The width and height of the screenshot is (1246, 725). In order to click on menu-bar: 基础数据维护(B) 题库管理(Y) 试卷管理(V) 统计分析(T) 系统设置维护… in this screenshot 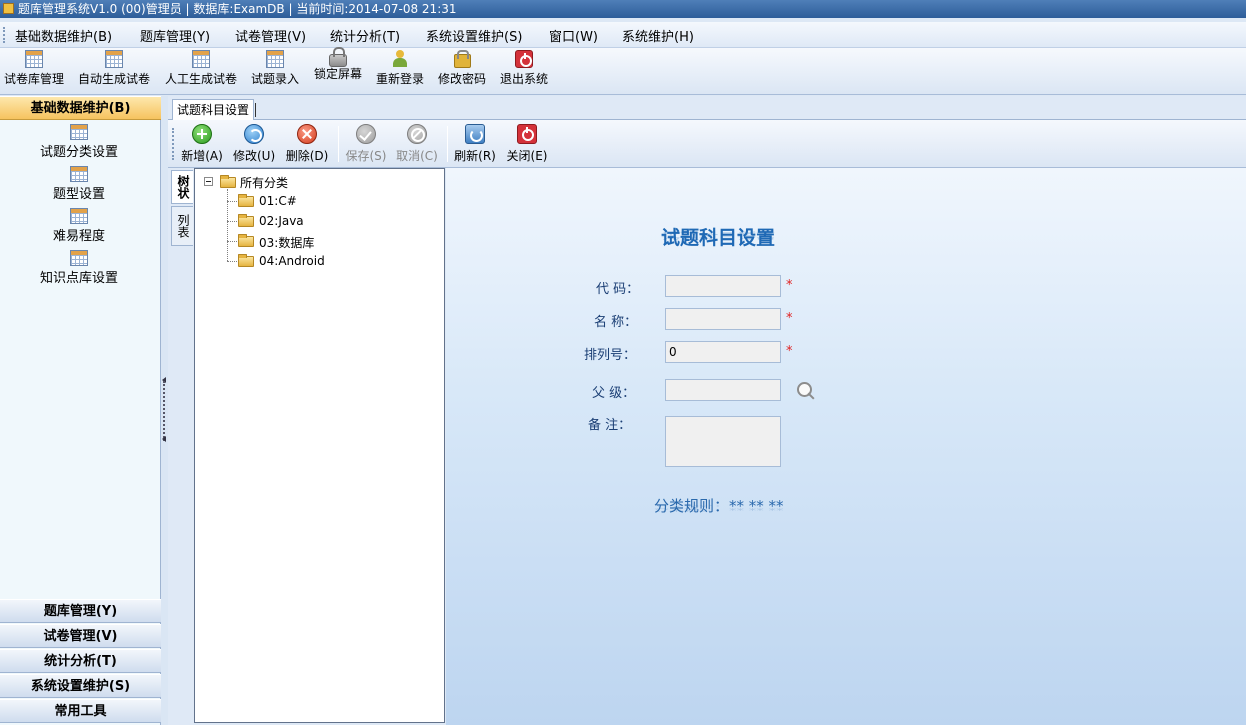, I will do `click(623, 35)`.